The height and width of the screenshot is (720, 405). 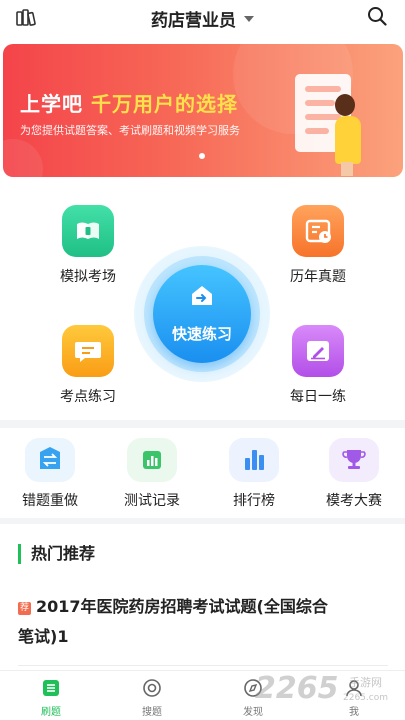 What do you see at coordinates (50, 460) in the screenshot?
I see `swap-icon` at bounding box center [50, 460].